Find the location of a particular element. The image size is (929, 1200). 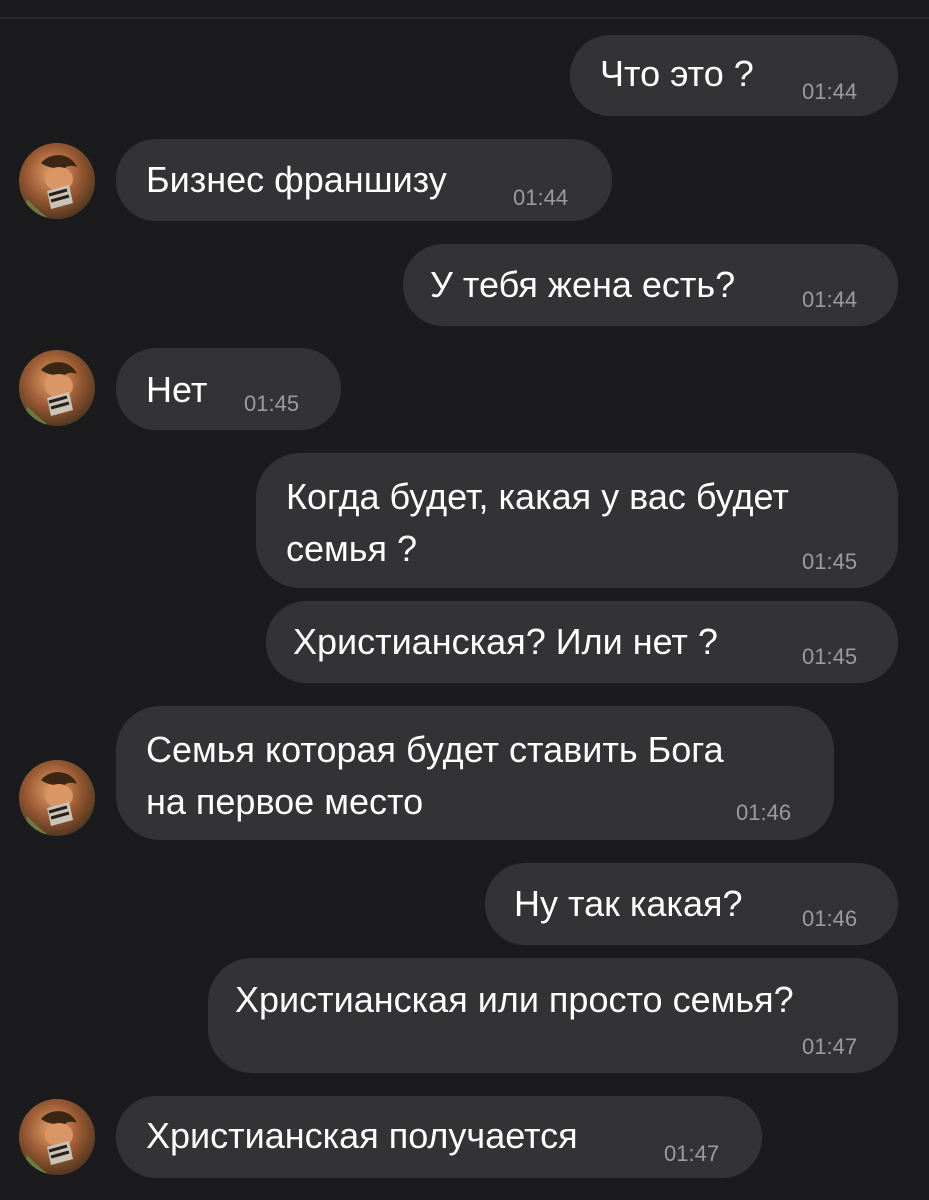

message-text: У тебя жена есть? is located at coordinates (583, 284).